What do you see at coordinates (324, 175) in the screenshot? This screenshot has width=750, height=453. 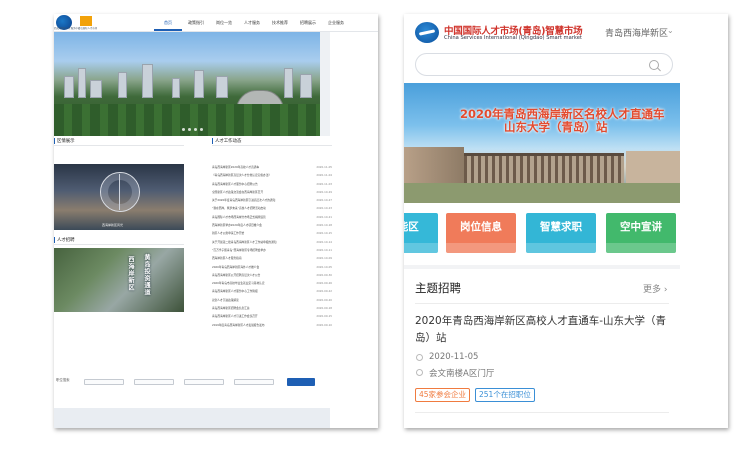 I see `news-date: 2020-11-04` at bounding box center [324, 175].